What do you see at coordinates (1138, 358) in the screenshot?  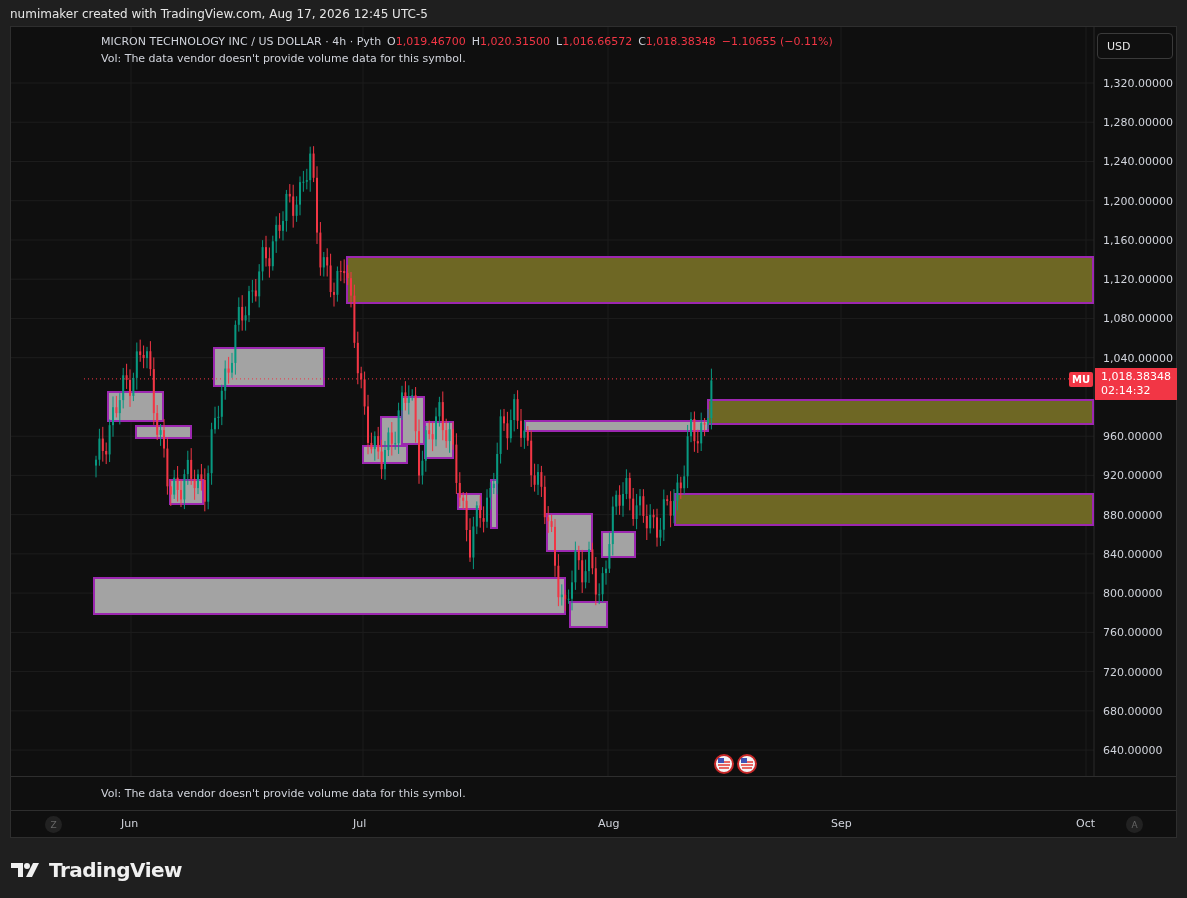 I see `price-tick-label: 1,040.00000` at bounding box center [1138, 358].